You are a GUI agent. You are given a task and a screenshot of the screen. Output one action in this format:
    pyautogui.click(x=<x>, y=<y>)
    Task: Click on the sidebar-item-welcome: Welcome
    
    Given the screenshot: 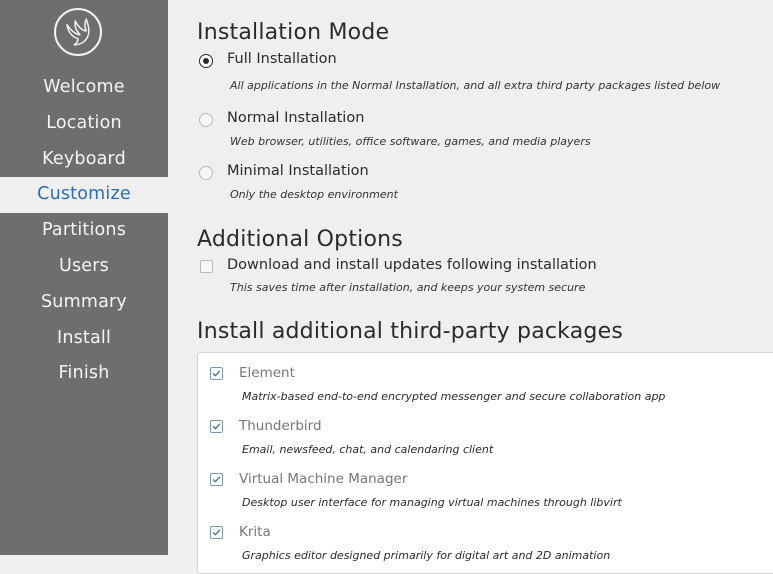 What is the action you would take?
    pyautogui.click(x=84, y=88)
    